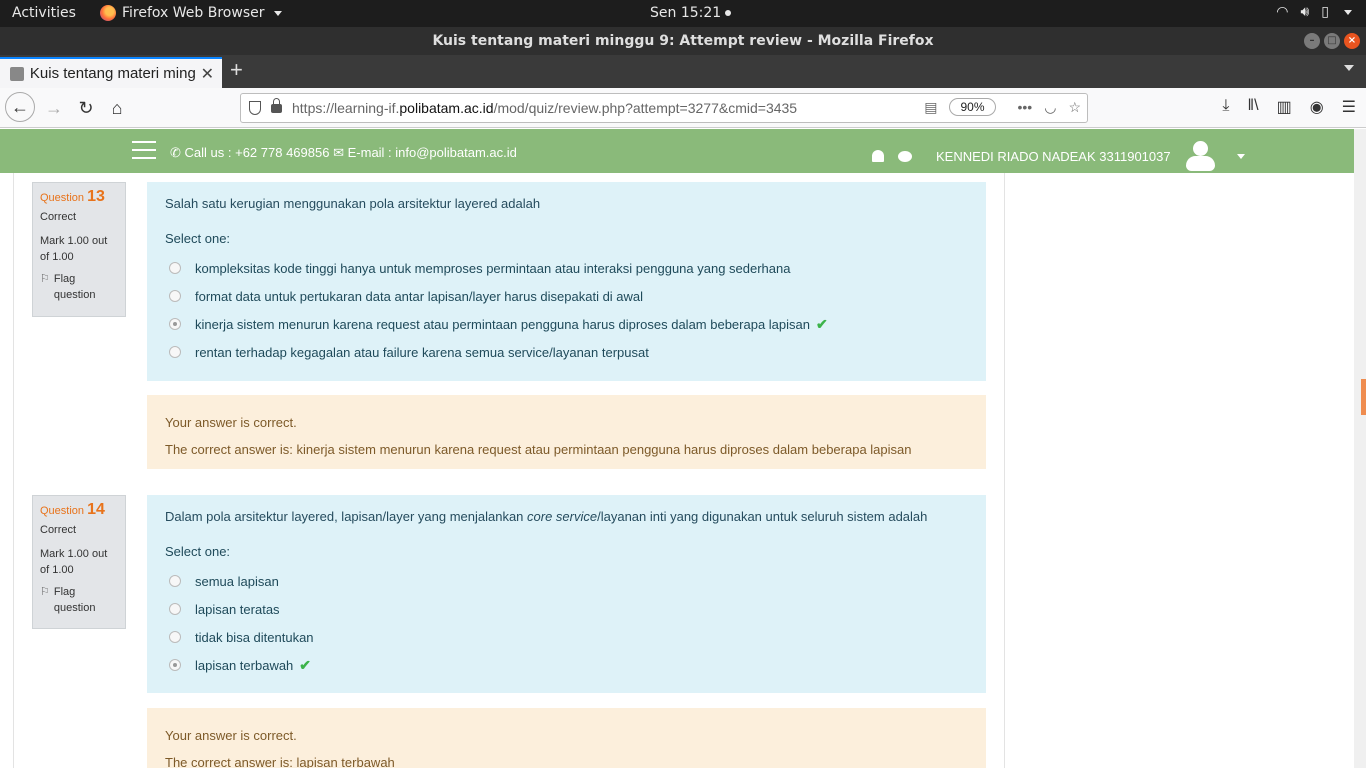  I want to click on home-icon: ⌂, so click(117, 108).